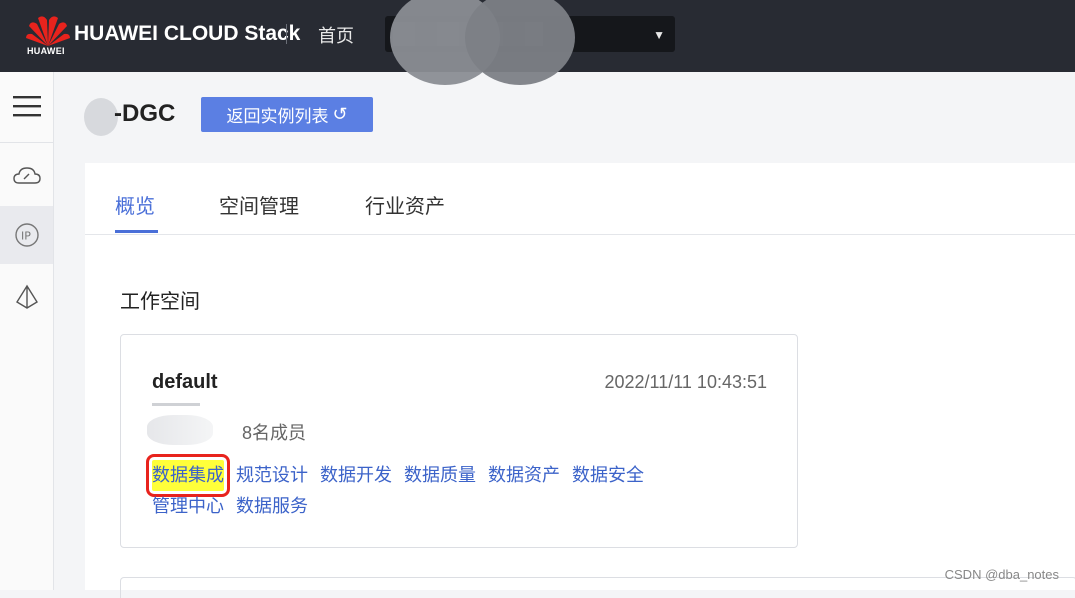 The image size is (1075, 598). Describe the element at coordinates (277, 116) in the screenshot. I see `back-button-label: 返回实例列表` at that location.